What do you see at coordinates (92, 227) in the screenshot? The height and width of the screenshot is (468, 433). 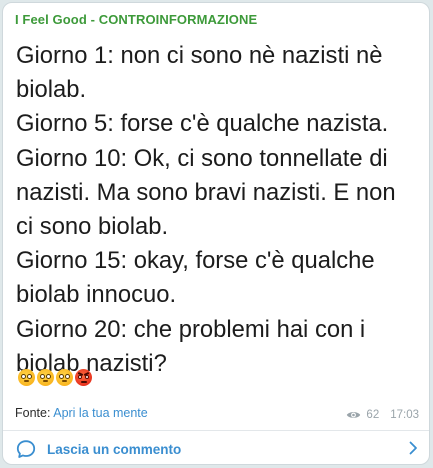 I see `post-line: ci sono biolab.` at bounding box center [92, 227].